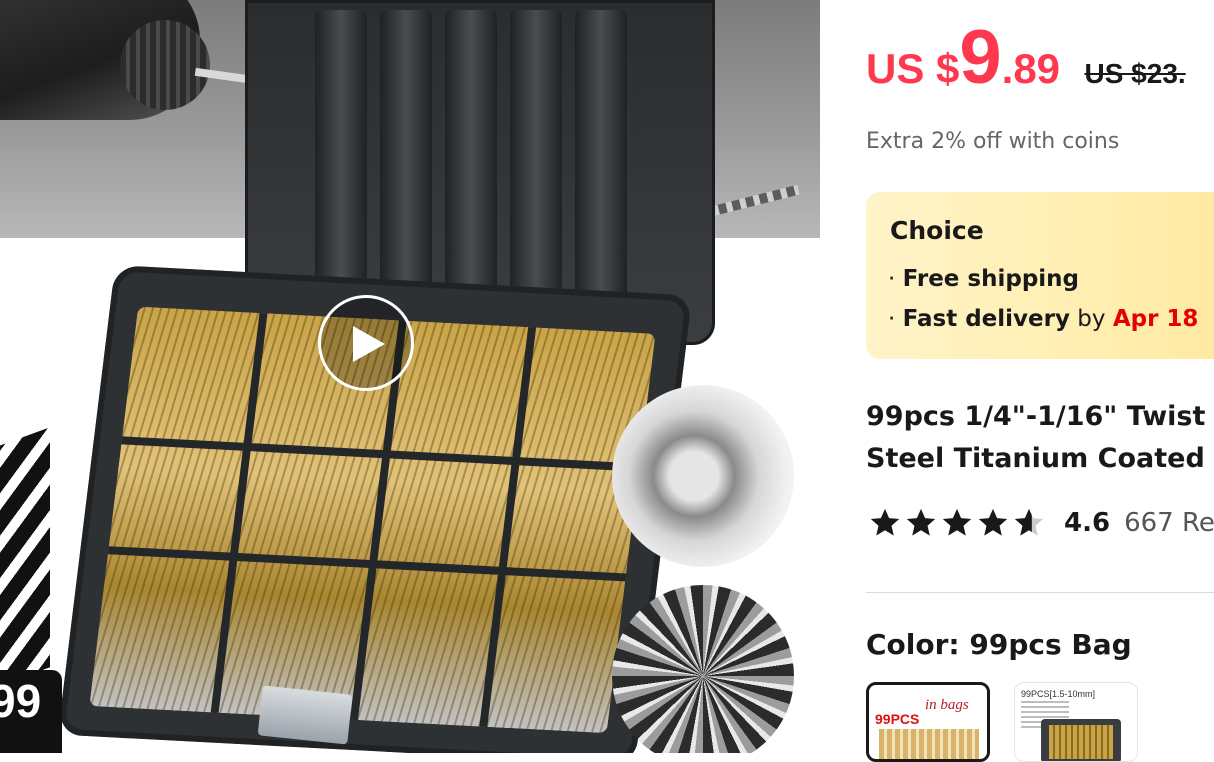 The height and width of the screenshot is (762, 1214). Describe the element at coordinates (993, 141) in the screenshot. I see `coins-discount-note: Extra 2% off with coins` at that location.